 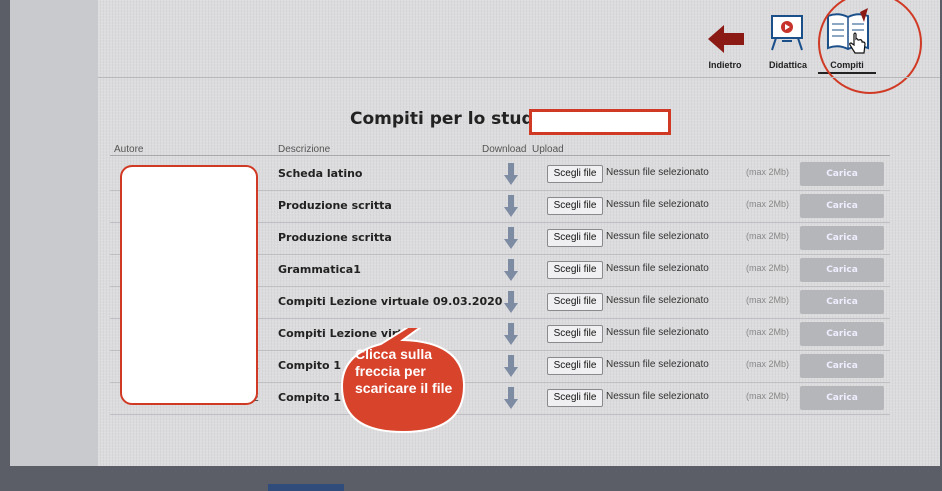 I want to click on column-header-autore: Autore, so click(x=129, y=149).